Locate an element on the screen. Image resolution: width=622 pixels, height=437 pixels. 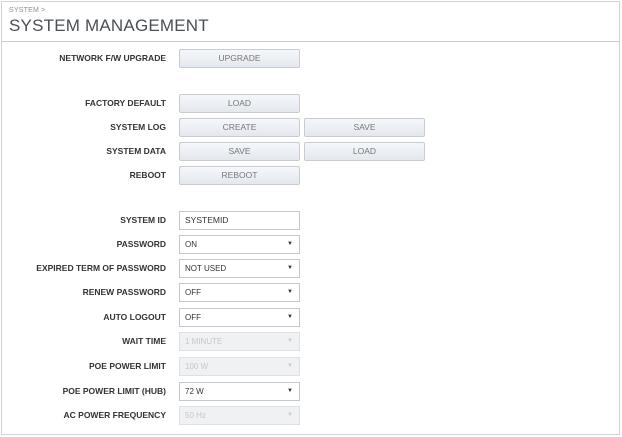
poe-power-limit-select: 100 W ▼ is located at coordinates (239, 366).